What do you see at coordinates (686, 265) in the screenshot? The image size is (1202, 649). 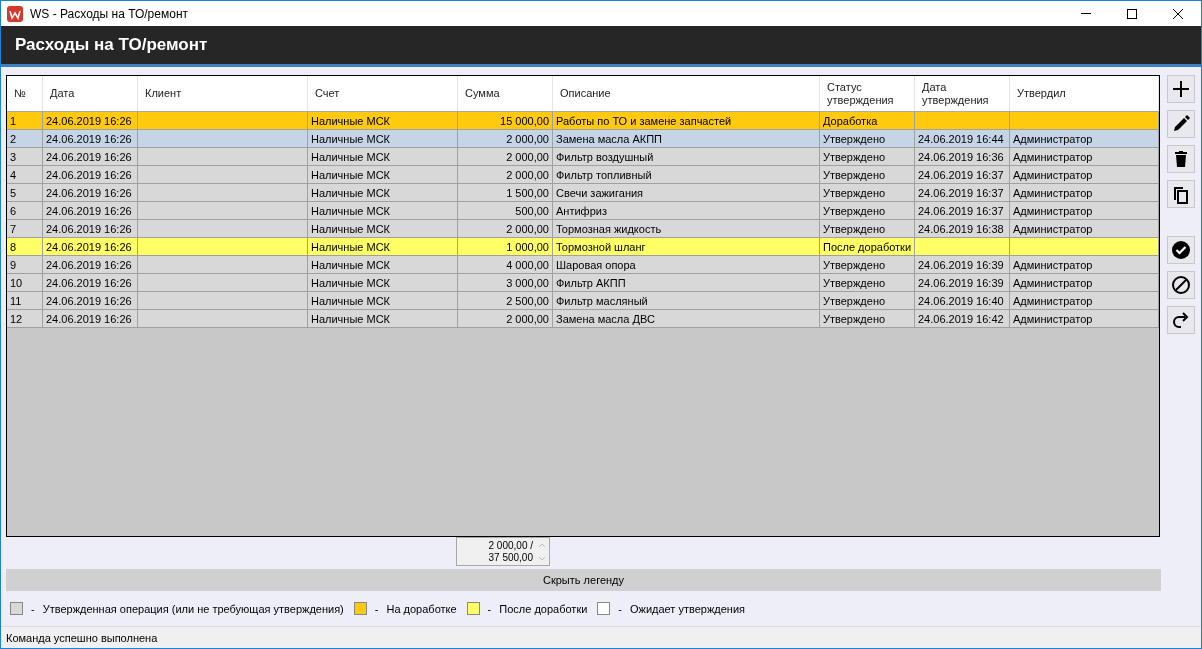 I see `table-cell: Шаровая опора` at bounding box center [686, 265].